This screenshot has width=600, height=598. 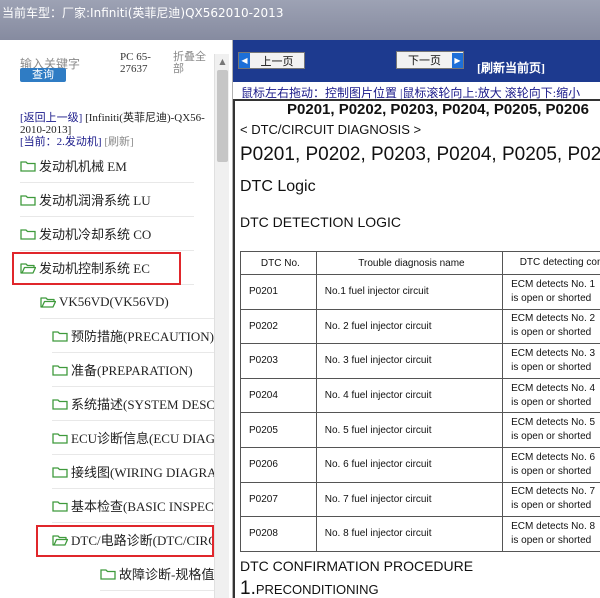 I want to click on tree-item-label: VK56VD(VK56VD), so click(x=114, y=301).